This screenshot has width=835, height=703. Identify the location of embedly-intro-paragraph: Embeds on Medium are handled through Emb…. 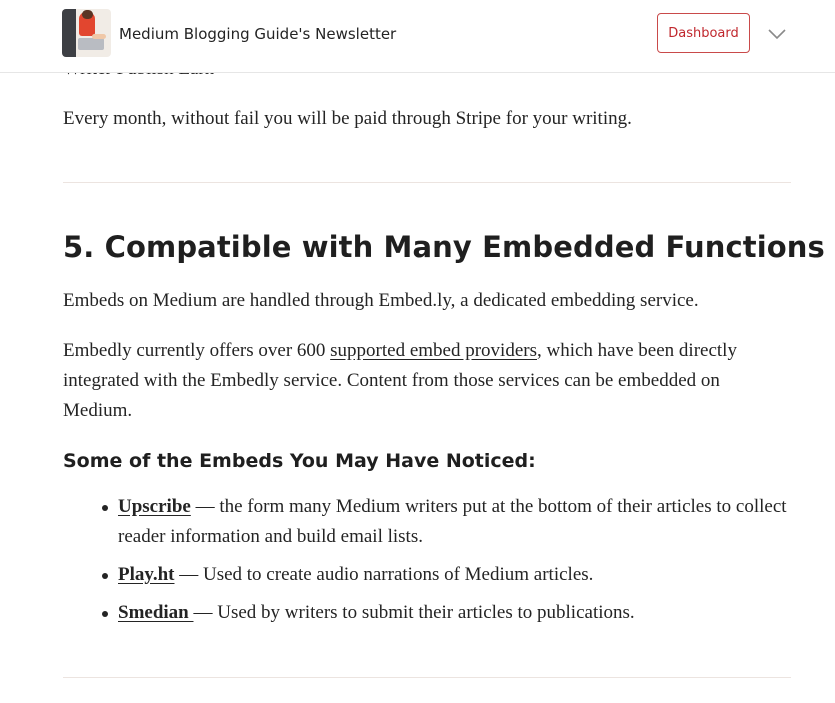
(381, 300).